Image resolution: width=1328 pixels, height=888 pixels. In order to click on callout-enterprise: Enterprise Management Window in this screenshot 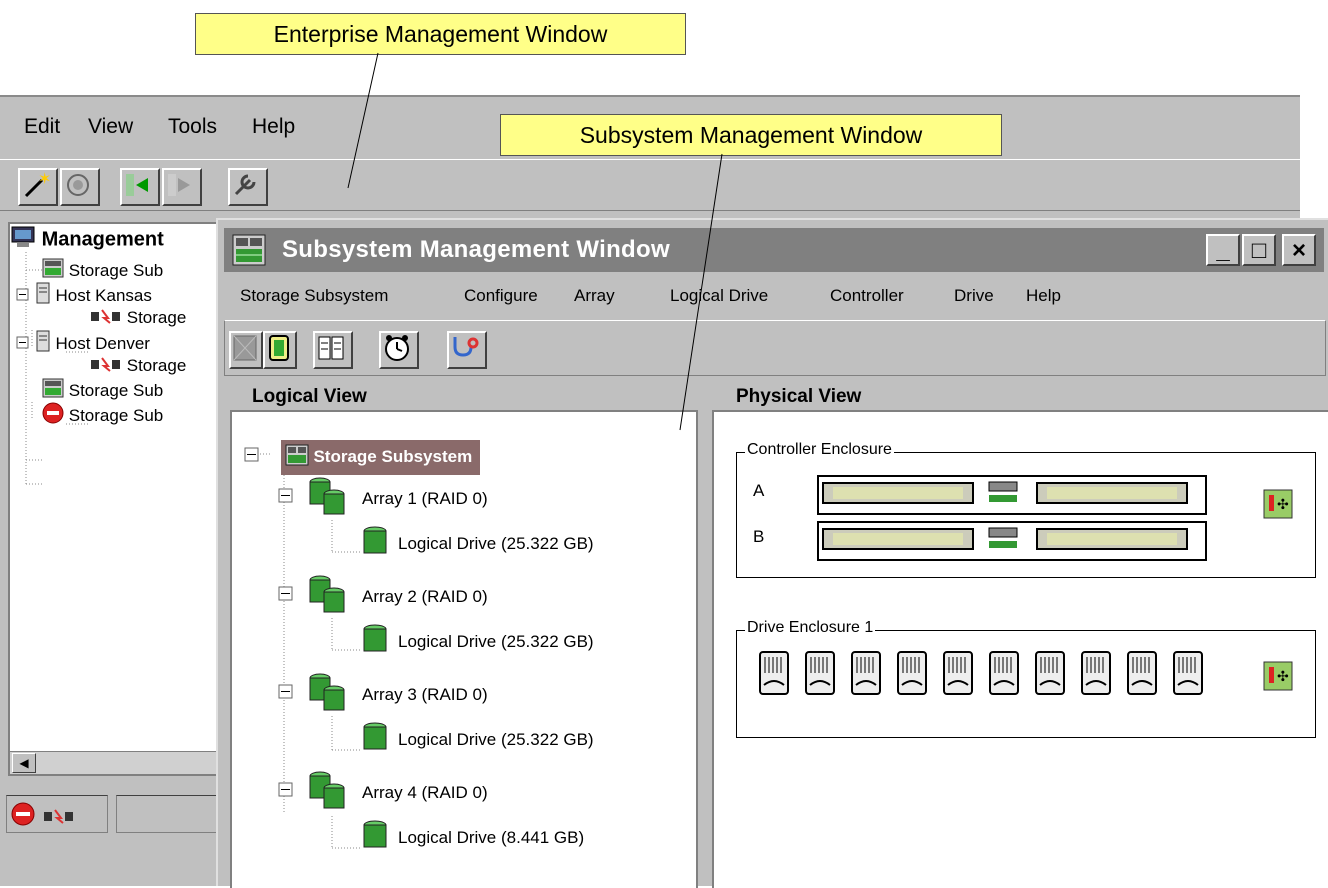, I will do `click(440, 34)`.